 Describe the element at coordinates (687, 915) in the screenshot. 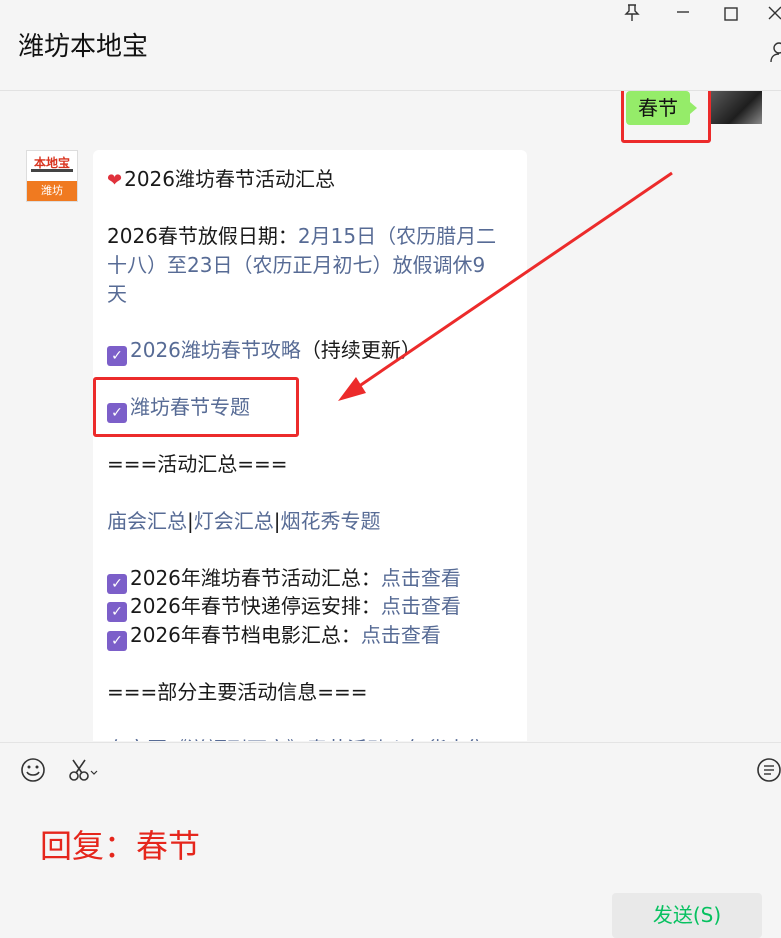

I see `send-button: 发送(S)` at that location.